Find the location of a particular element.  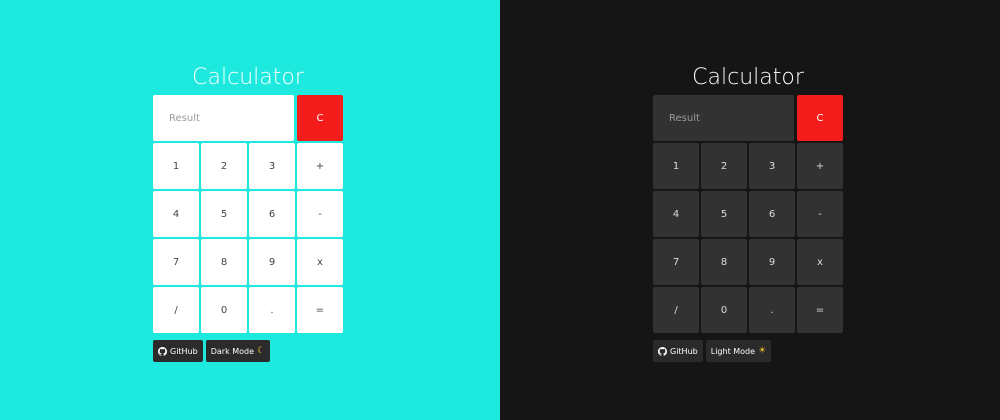

dark-mode-button: Dark Mode ☾ is located at coordinates (238, 351).